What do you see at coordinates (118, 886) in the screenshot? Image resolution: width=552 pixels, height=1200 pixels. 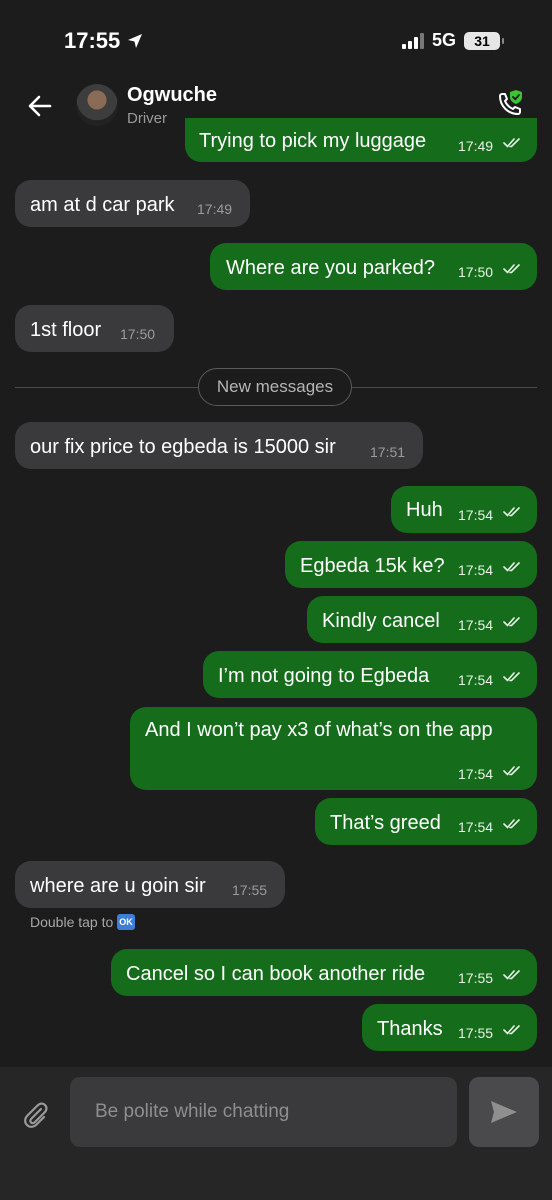 I see `message-text: where are u goin sir` at bounding box center [118, 886].